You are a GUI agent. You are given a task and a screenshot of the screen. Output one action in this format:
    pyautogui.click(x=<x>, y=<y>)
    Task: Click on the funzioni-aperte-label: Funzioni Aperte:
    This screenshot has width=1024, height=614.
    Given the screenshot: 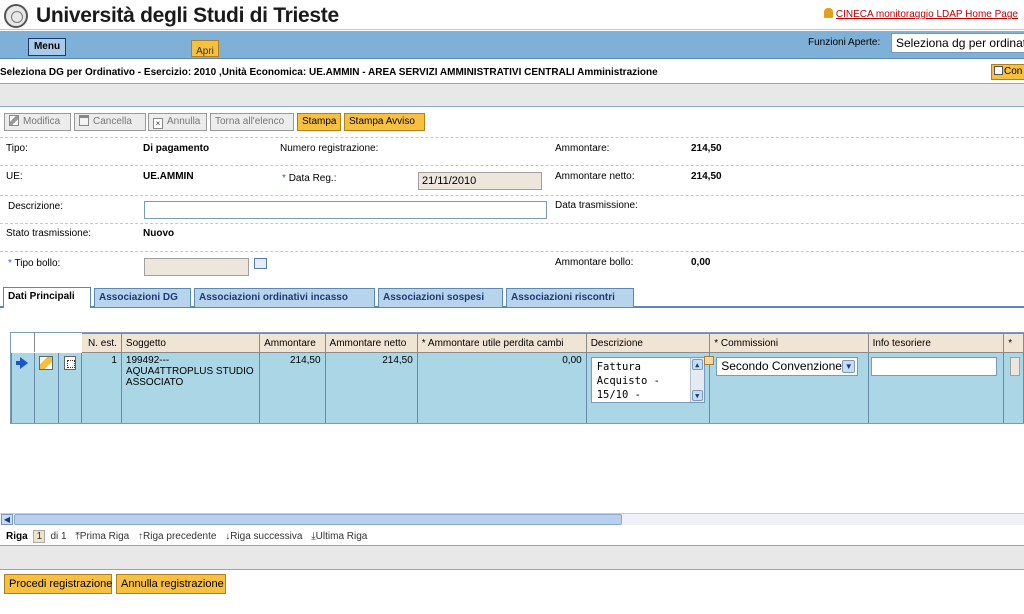 What is the action you would take?
    pyautogui.click(x=844, y=42)
    